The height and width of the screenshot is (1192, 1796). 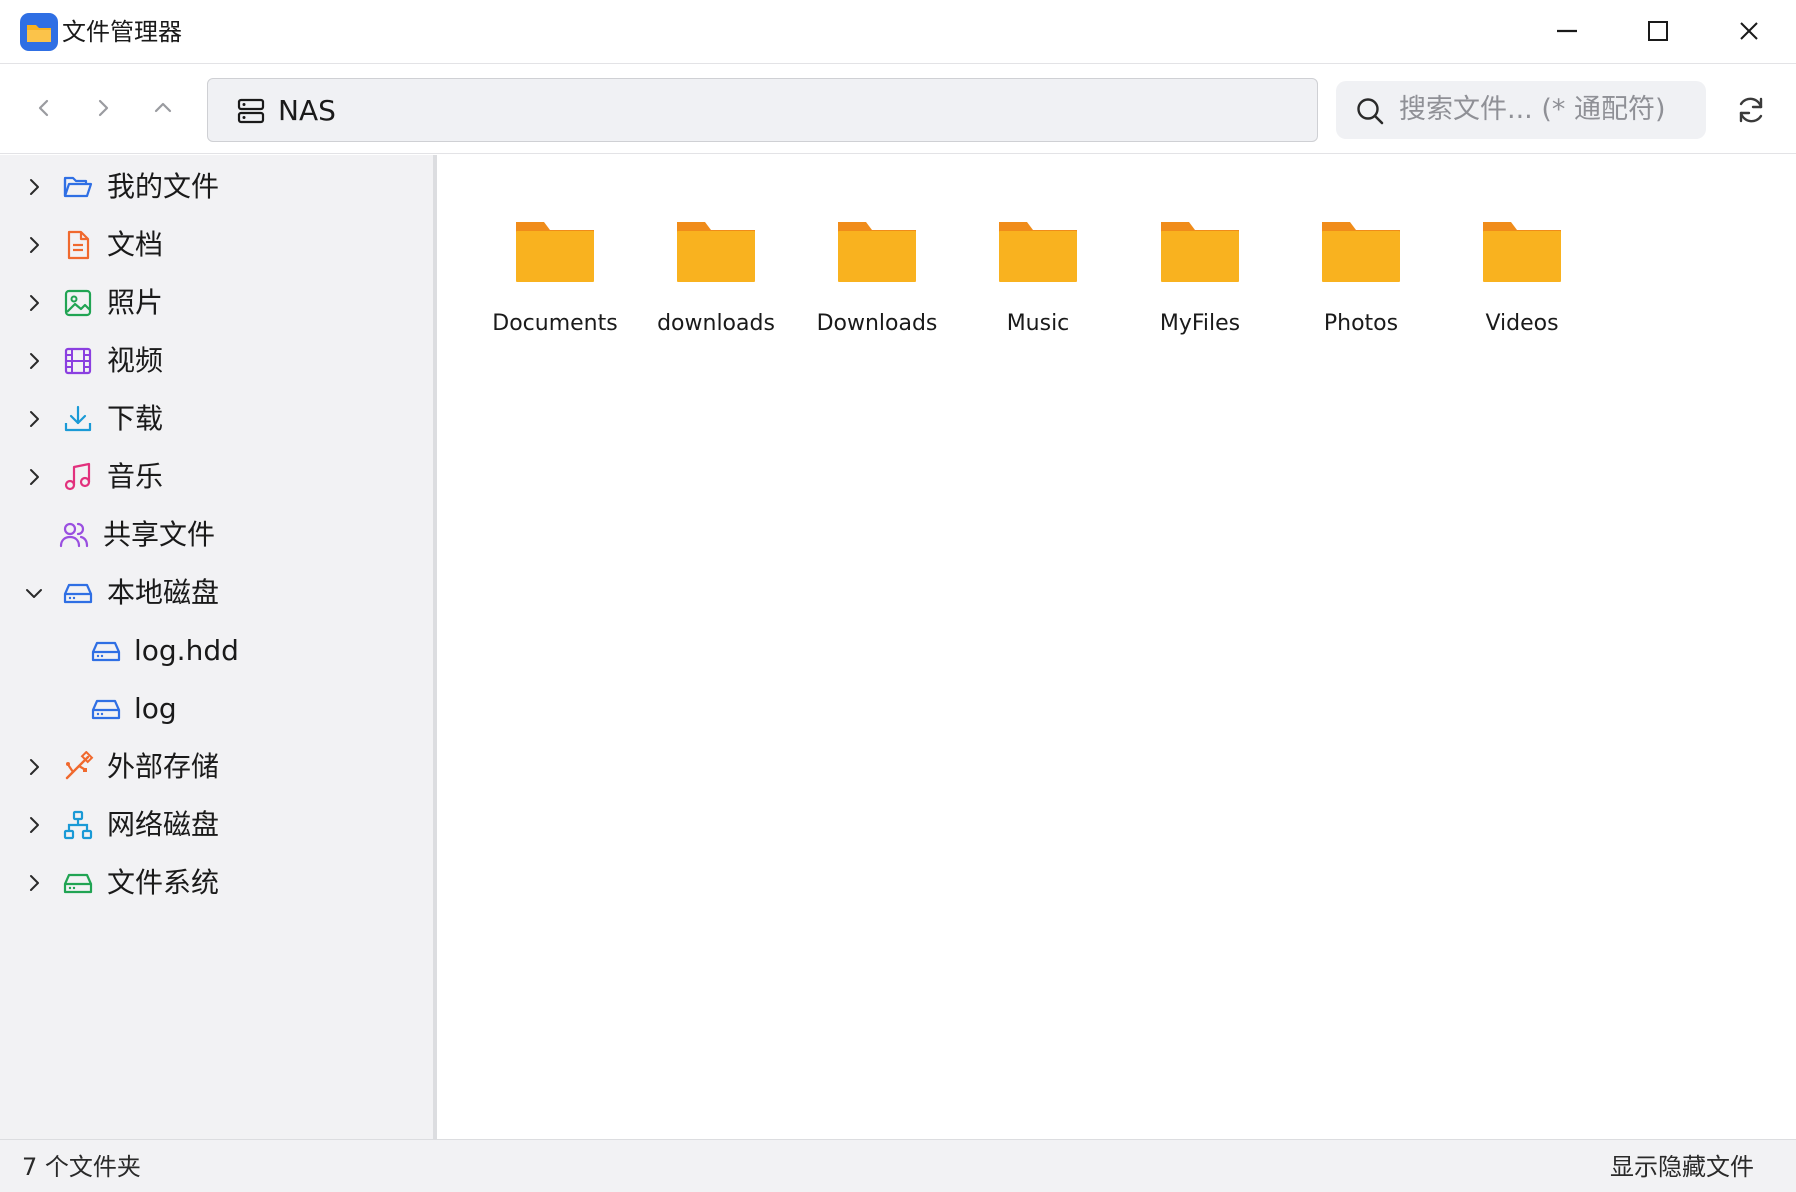 I want to click on sidebar-item-external-storage: 外部存储, so click(x=216, y=767).